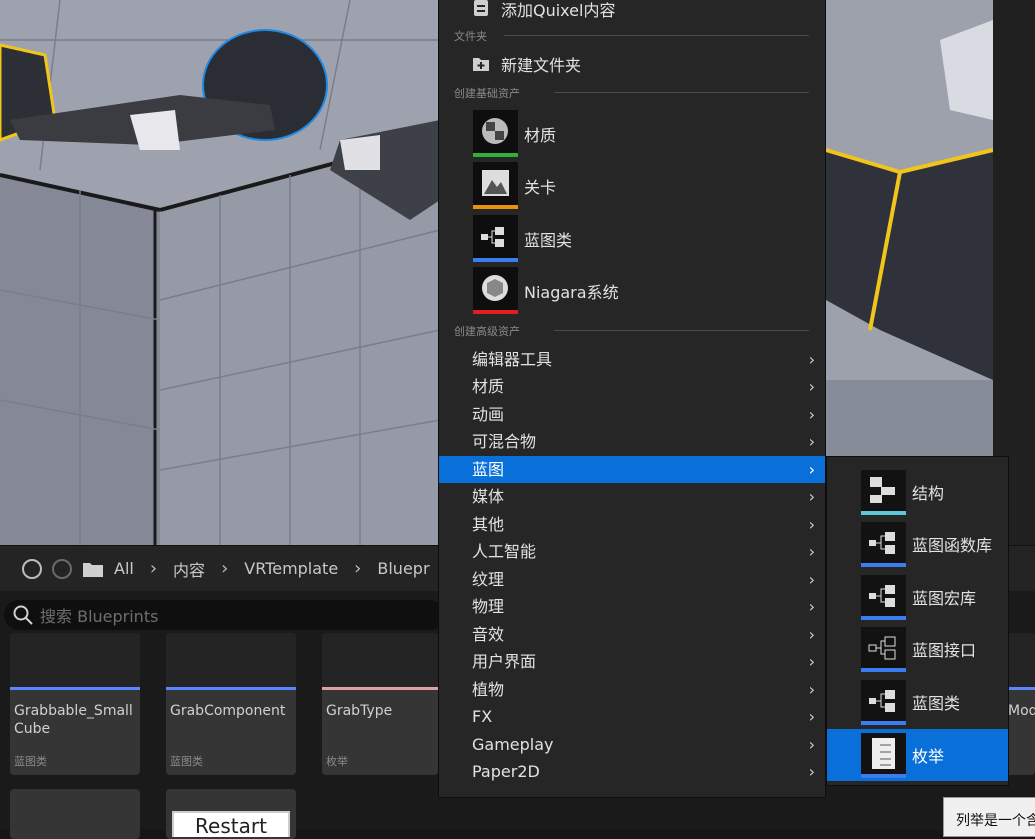 This screenshot has width=1035, height=839. I want to click on new-folder-item: 新建文件夹, so click(527, 64).